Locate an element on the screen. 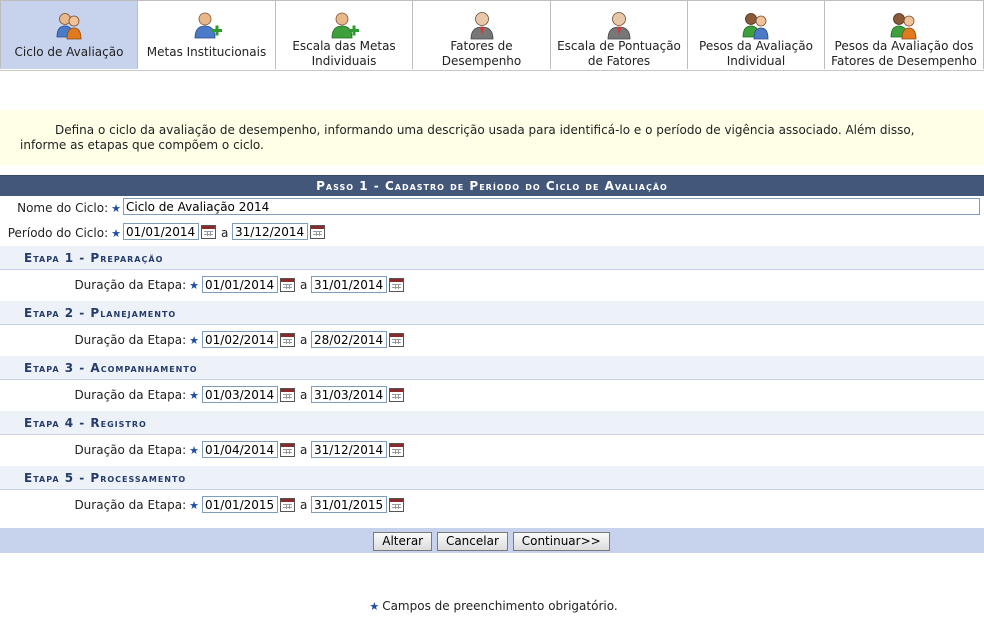 Image resolution: width=984 pixels, height=618 pixels. tab-label: Escala das Metas Individuais is located at coordinates (344, 53).